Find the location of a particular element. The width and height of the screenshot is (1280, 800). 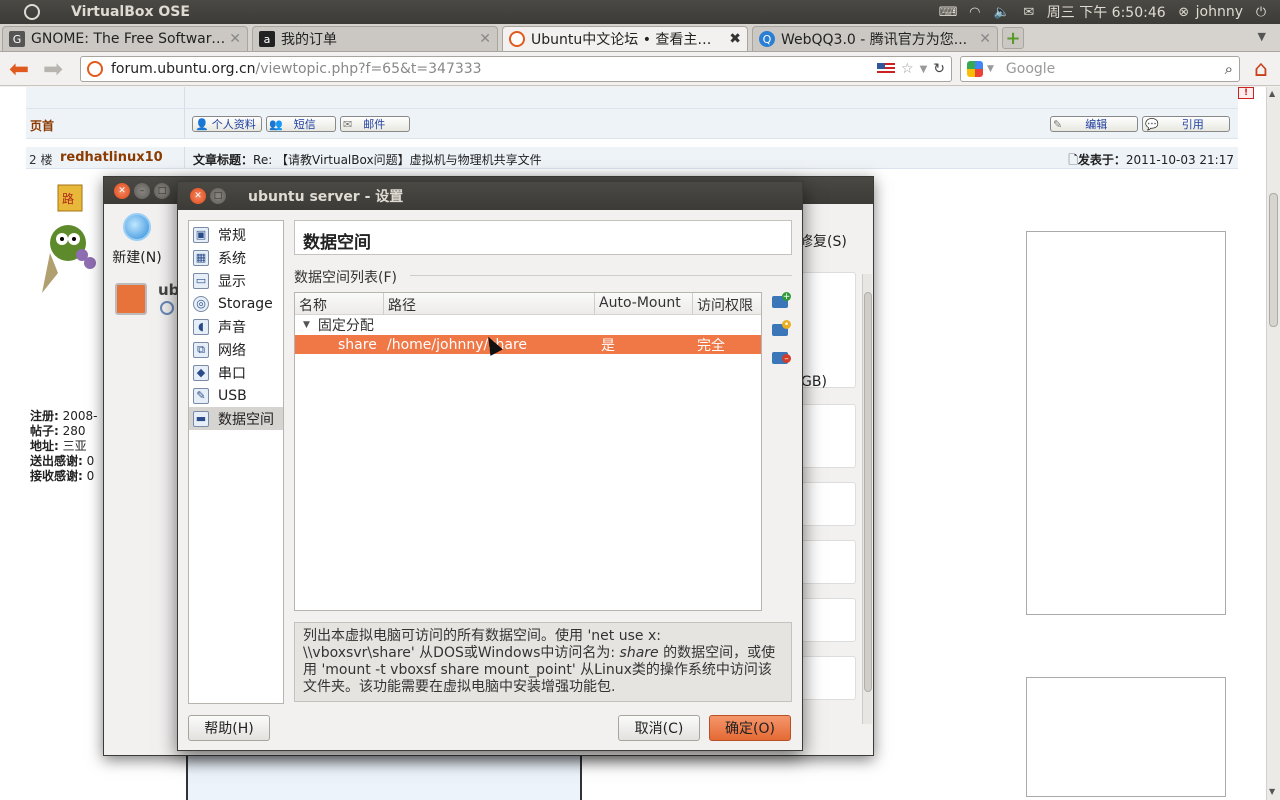

nav-item-storage: ◎ Storage is located at coordinates (236, 303).